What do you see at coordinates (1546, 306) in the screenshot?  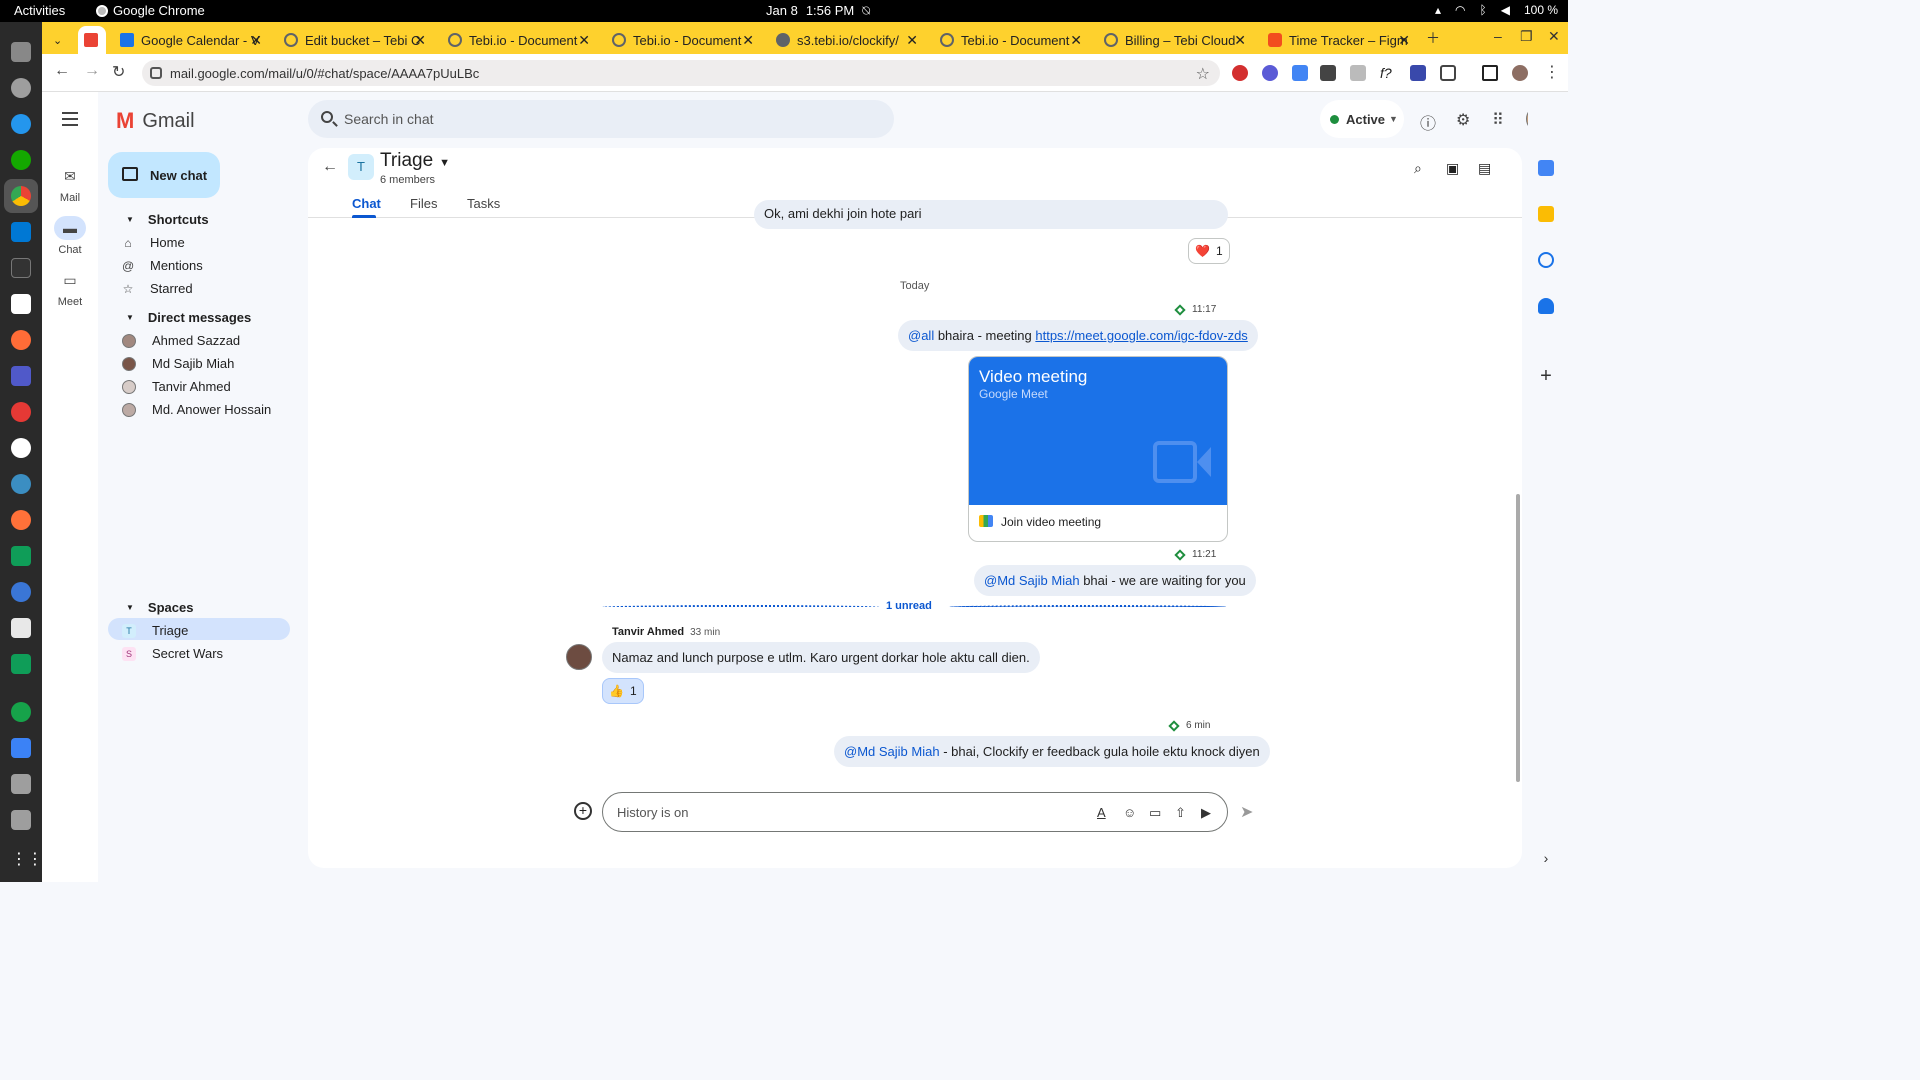 I see `contacts-icon` at bounding box center [1546, 306].